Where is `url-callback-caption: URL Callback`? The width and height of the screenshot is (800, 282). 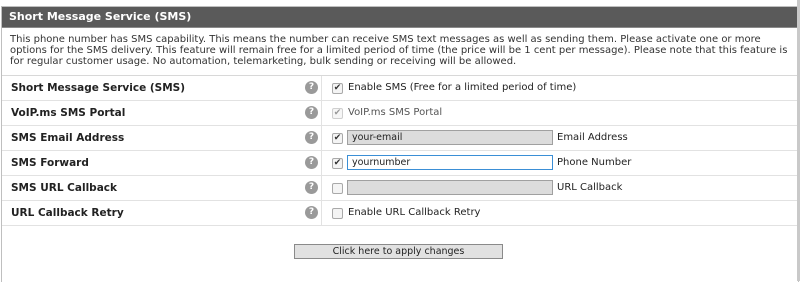 url-callback-caption: URL Callback is located at coordinates (590, 187).